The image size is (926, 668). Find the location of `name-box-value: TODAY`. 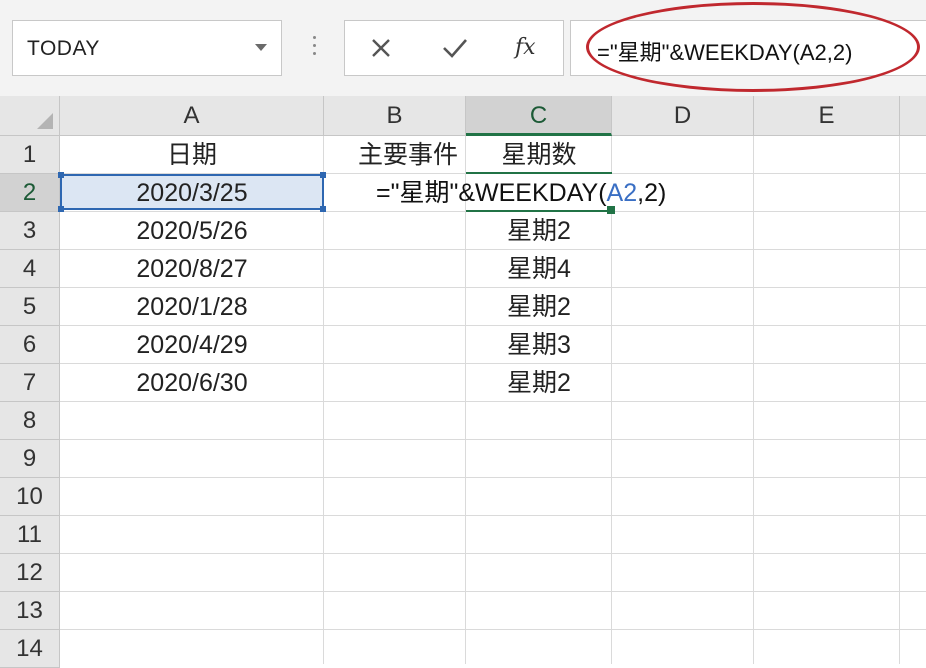

name-box-value: TODAY is located at coordinates (63, 48).